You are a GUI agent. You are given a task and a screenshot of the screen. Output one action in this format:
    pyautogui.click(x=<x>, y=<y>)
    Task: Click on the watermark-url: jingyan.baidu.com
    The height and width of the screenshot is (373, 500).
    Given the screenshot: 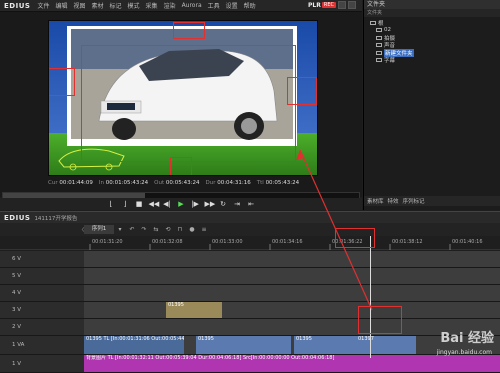 What is the action you would take?
    pyautogui.click(x=464, y=352)
    